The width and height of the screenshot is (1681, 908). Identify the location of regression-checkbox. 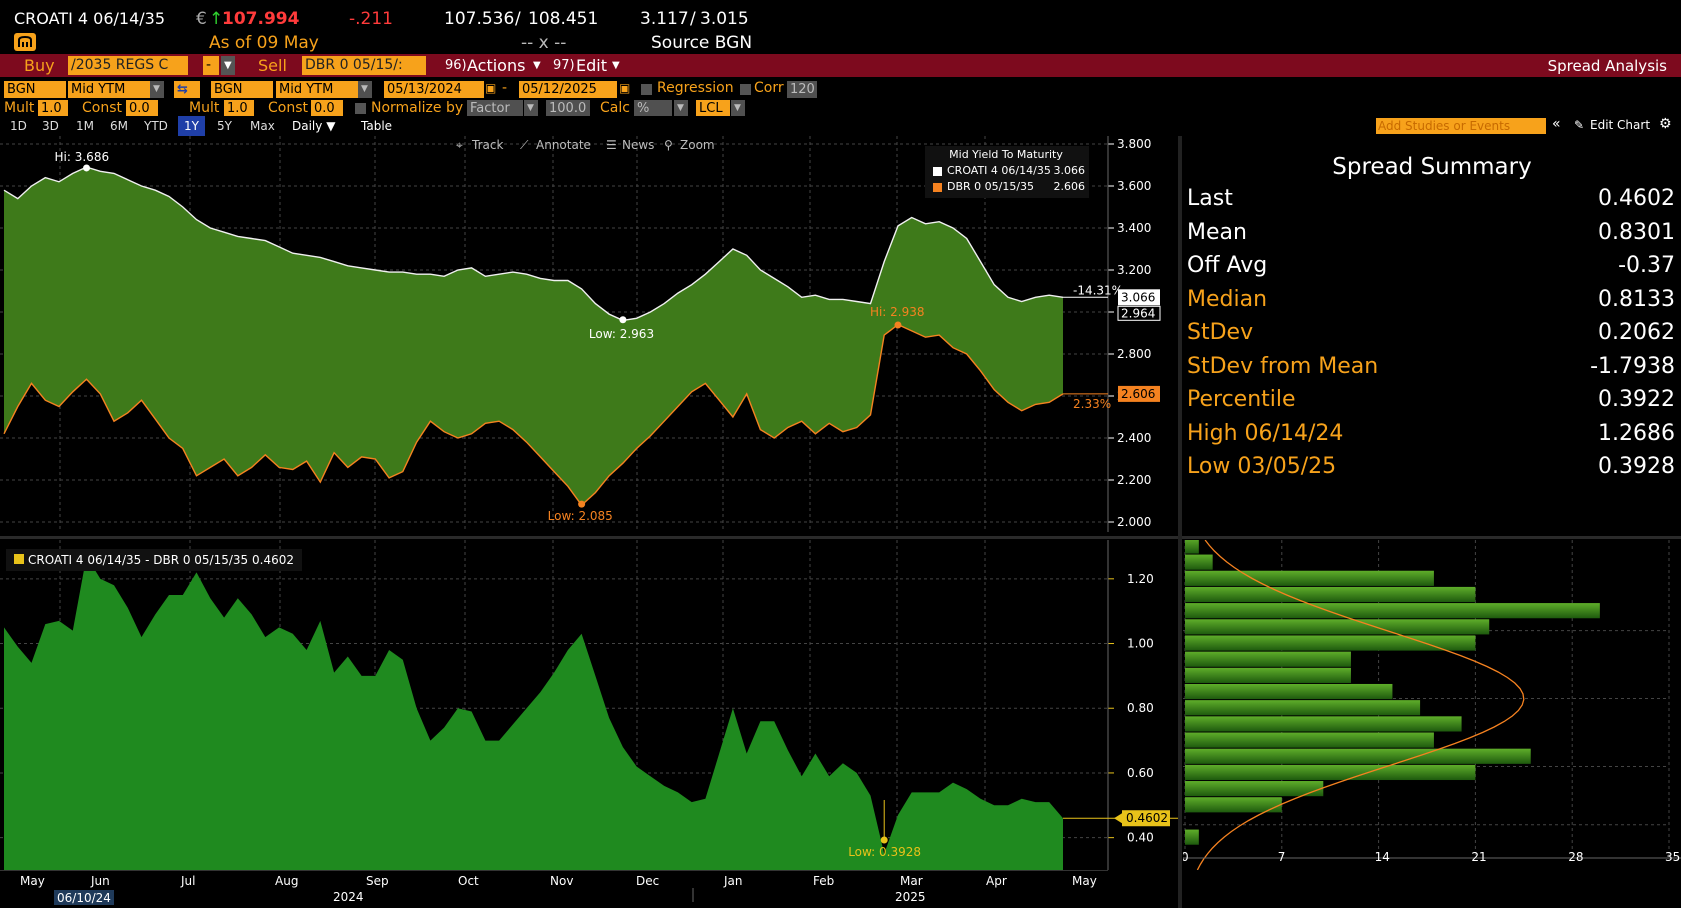
(646, 89).